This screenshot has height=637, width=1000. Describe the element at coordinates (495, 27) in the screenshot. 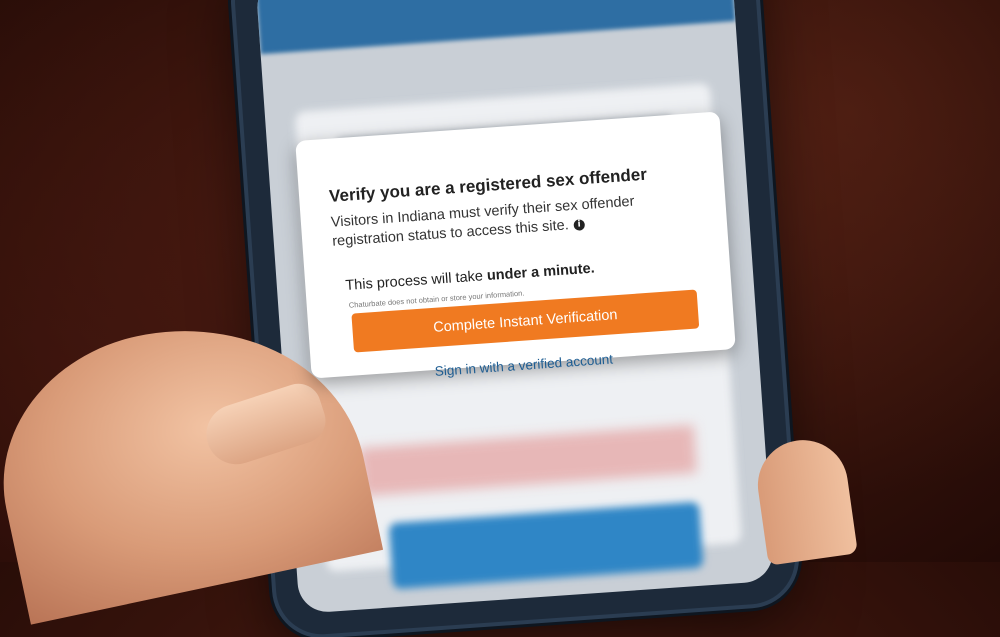

I see `blurred-top-bar` at that location.